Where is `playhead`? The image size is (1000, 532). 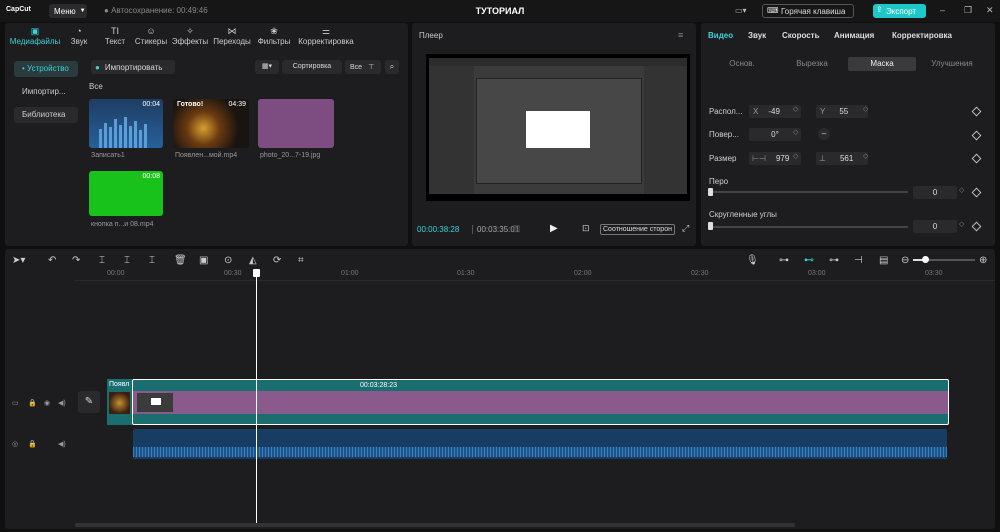 playhead is located at coordinates (256, 398).